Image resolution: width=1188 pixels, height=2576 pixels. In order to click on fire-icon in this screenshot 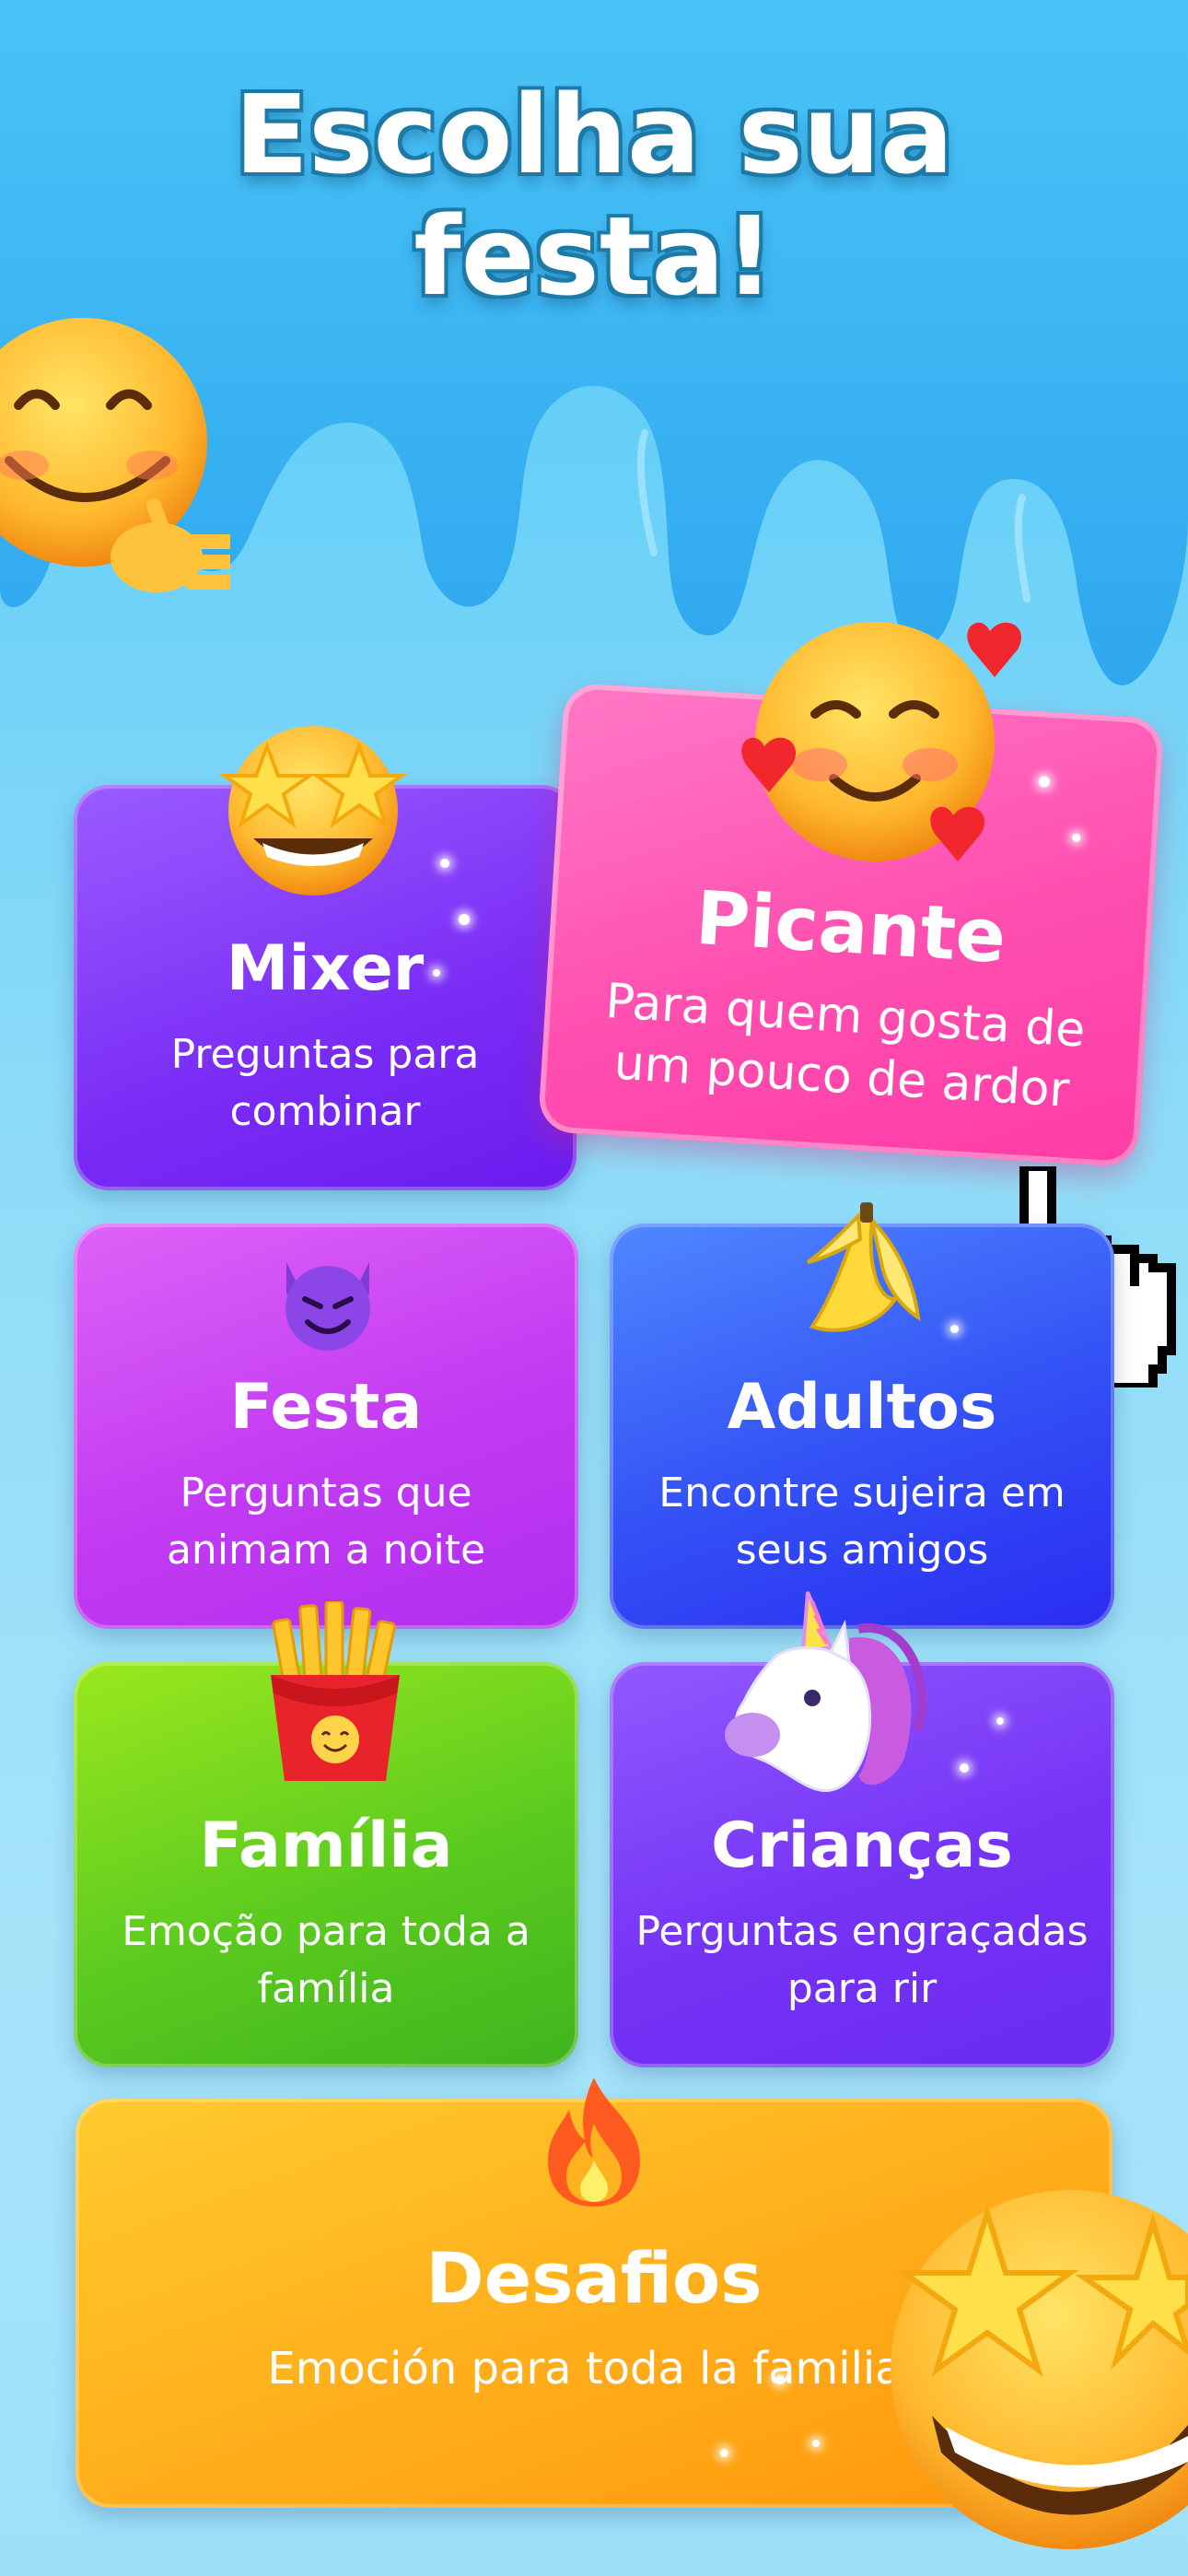, I will do `click(594, 2142)`.